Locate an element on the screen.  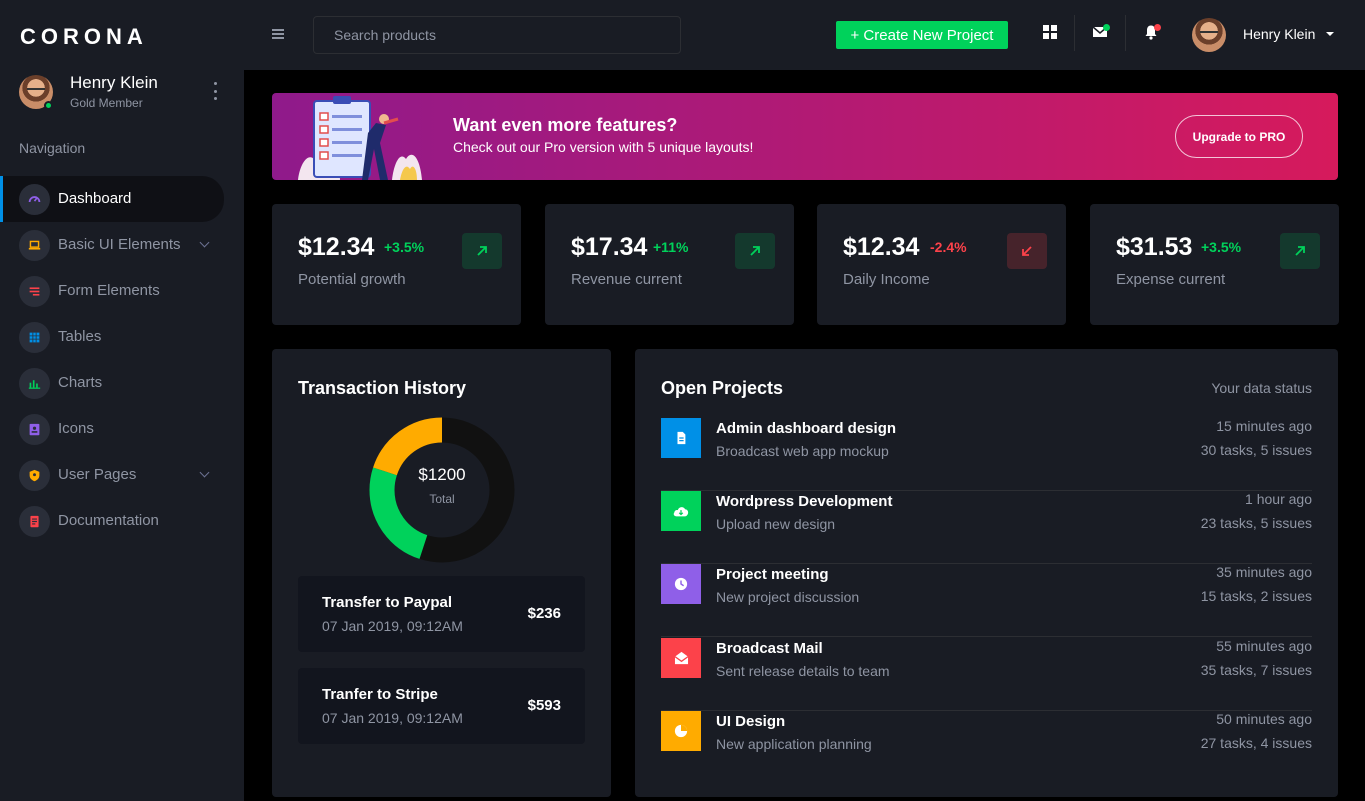
stat-card-daily-income: $12.34 -2.4% Daily Income is located at coordinates (941, 264).